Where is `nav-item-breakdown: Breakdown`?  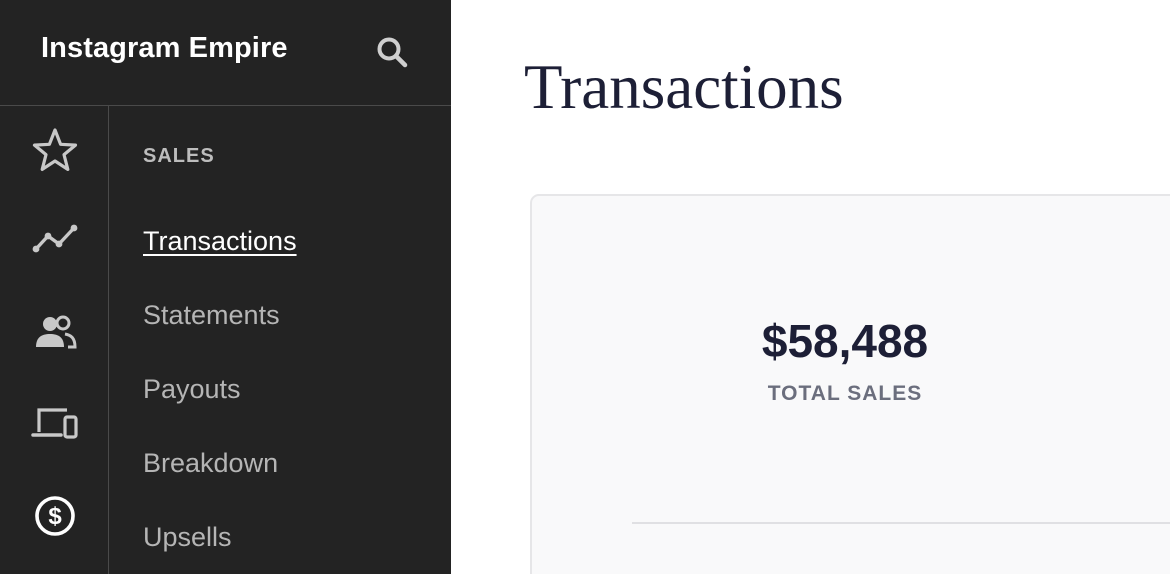 nav-item-breakdown: Breakdown is located at coordinates (210, 463).